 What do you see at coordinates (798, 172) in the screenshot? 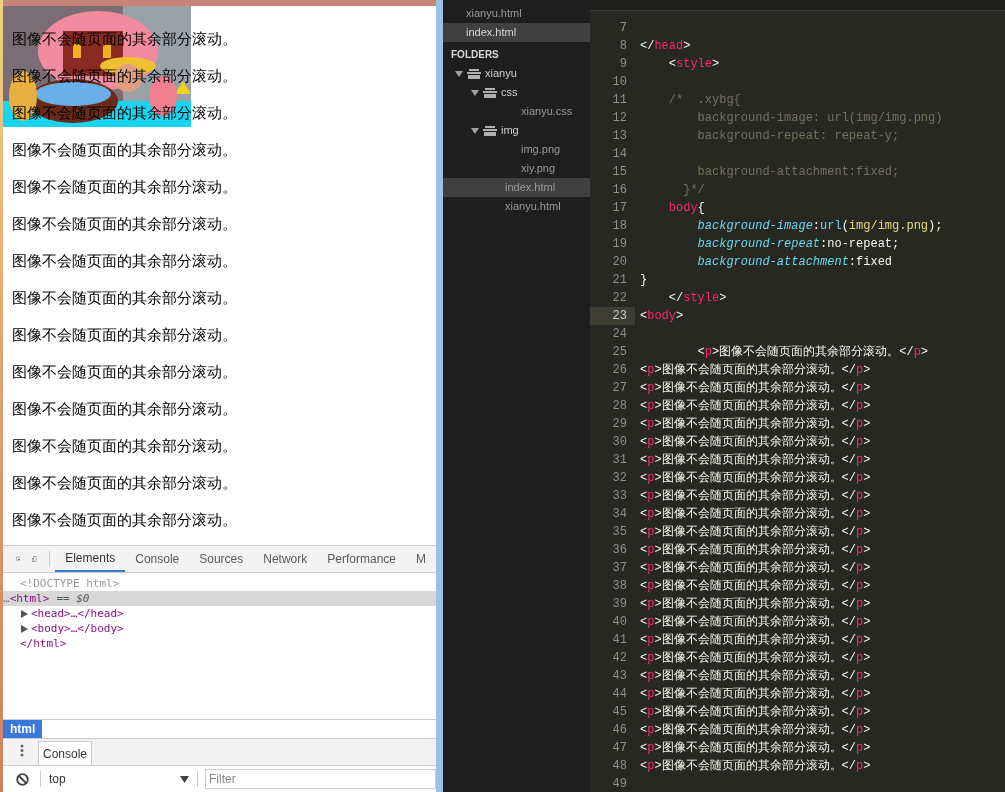
I see `code-line: background-attachment:fixed;` at bounding box center [798, 172].